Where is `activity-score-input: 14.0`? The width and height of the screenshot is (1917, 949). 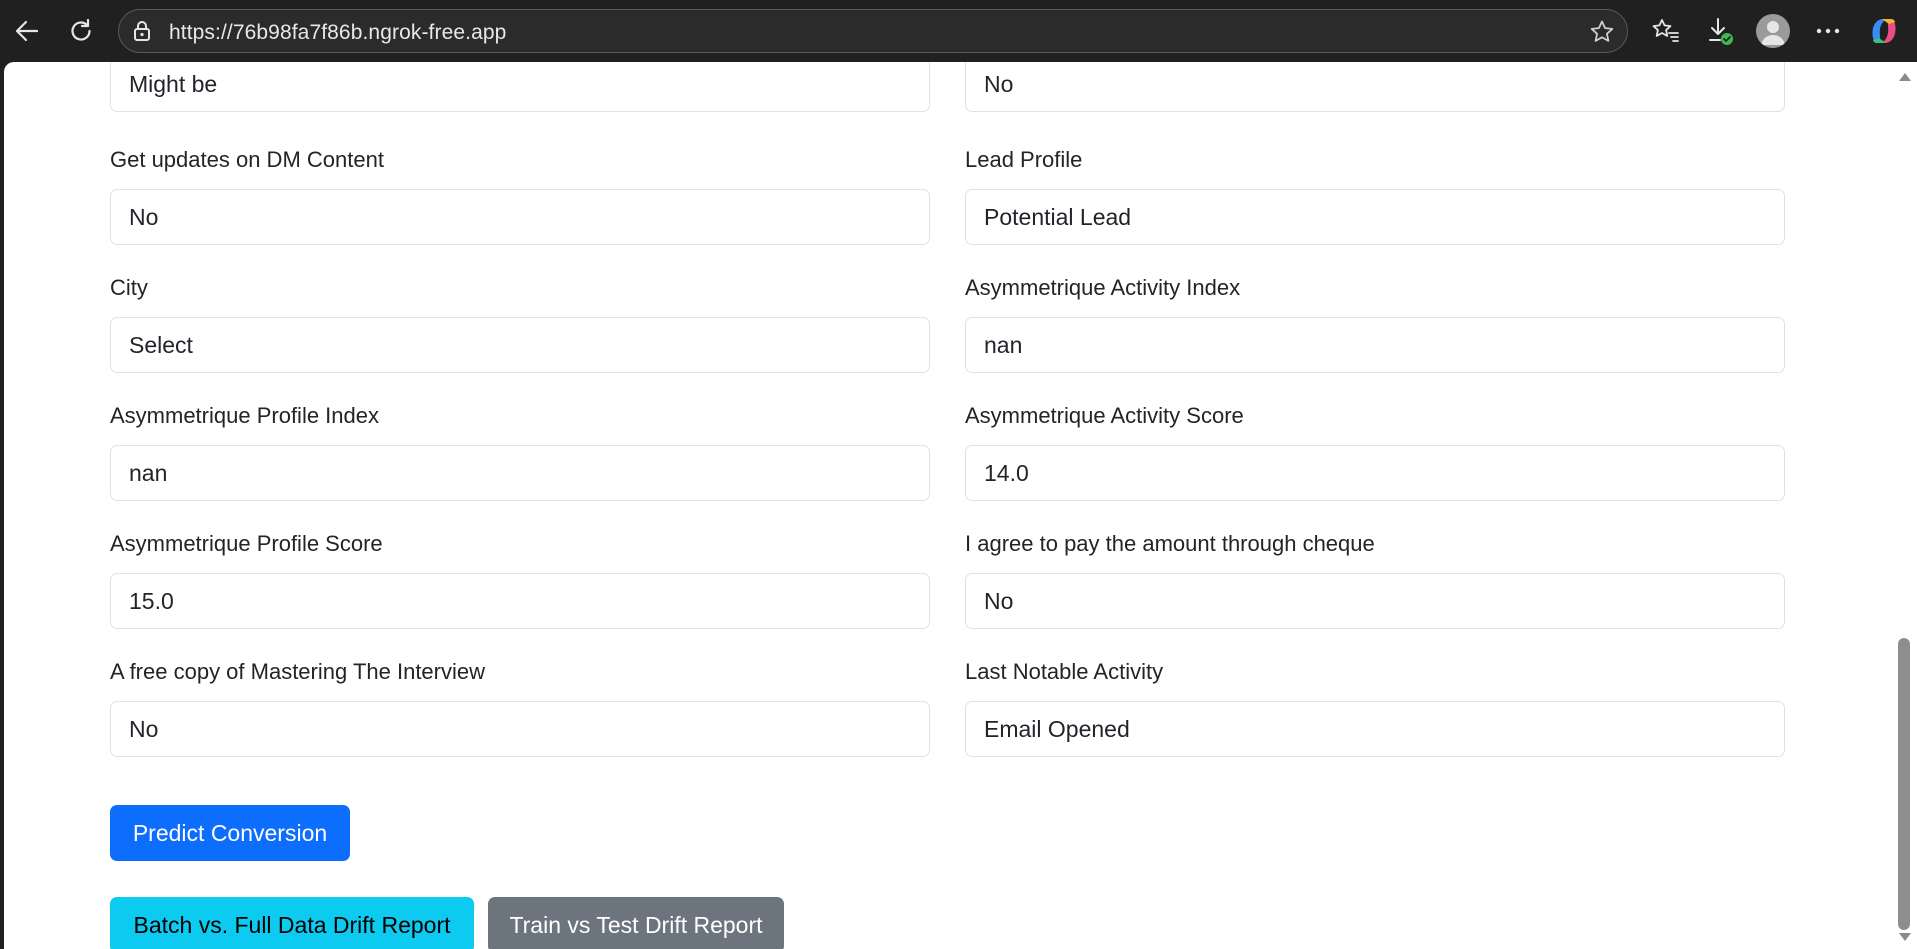
activity-score-input: 14.0 is located at coordinates (1375, 473).